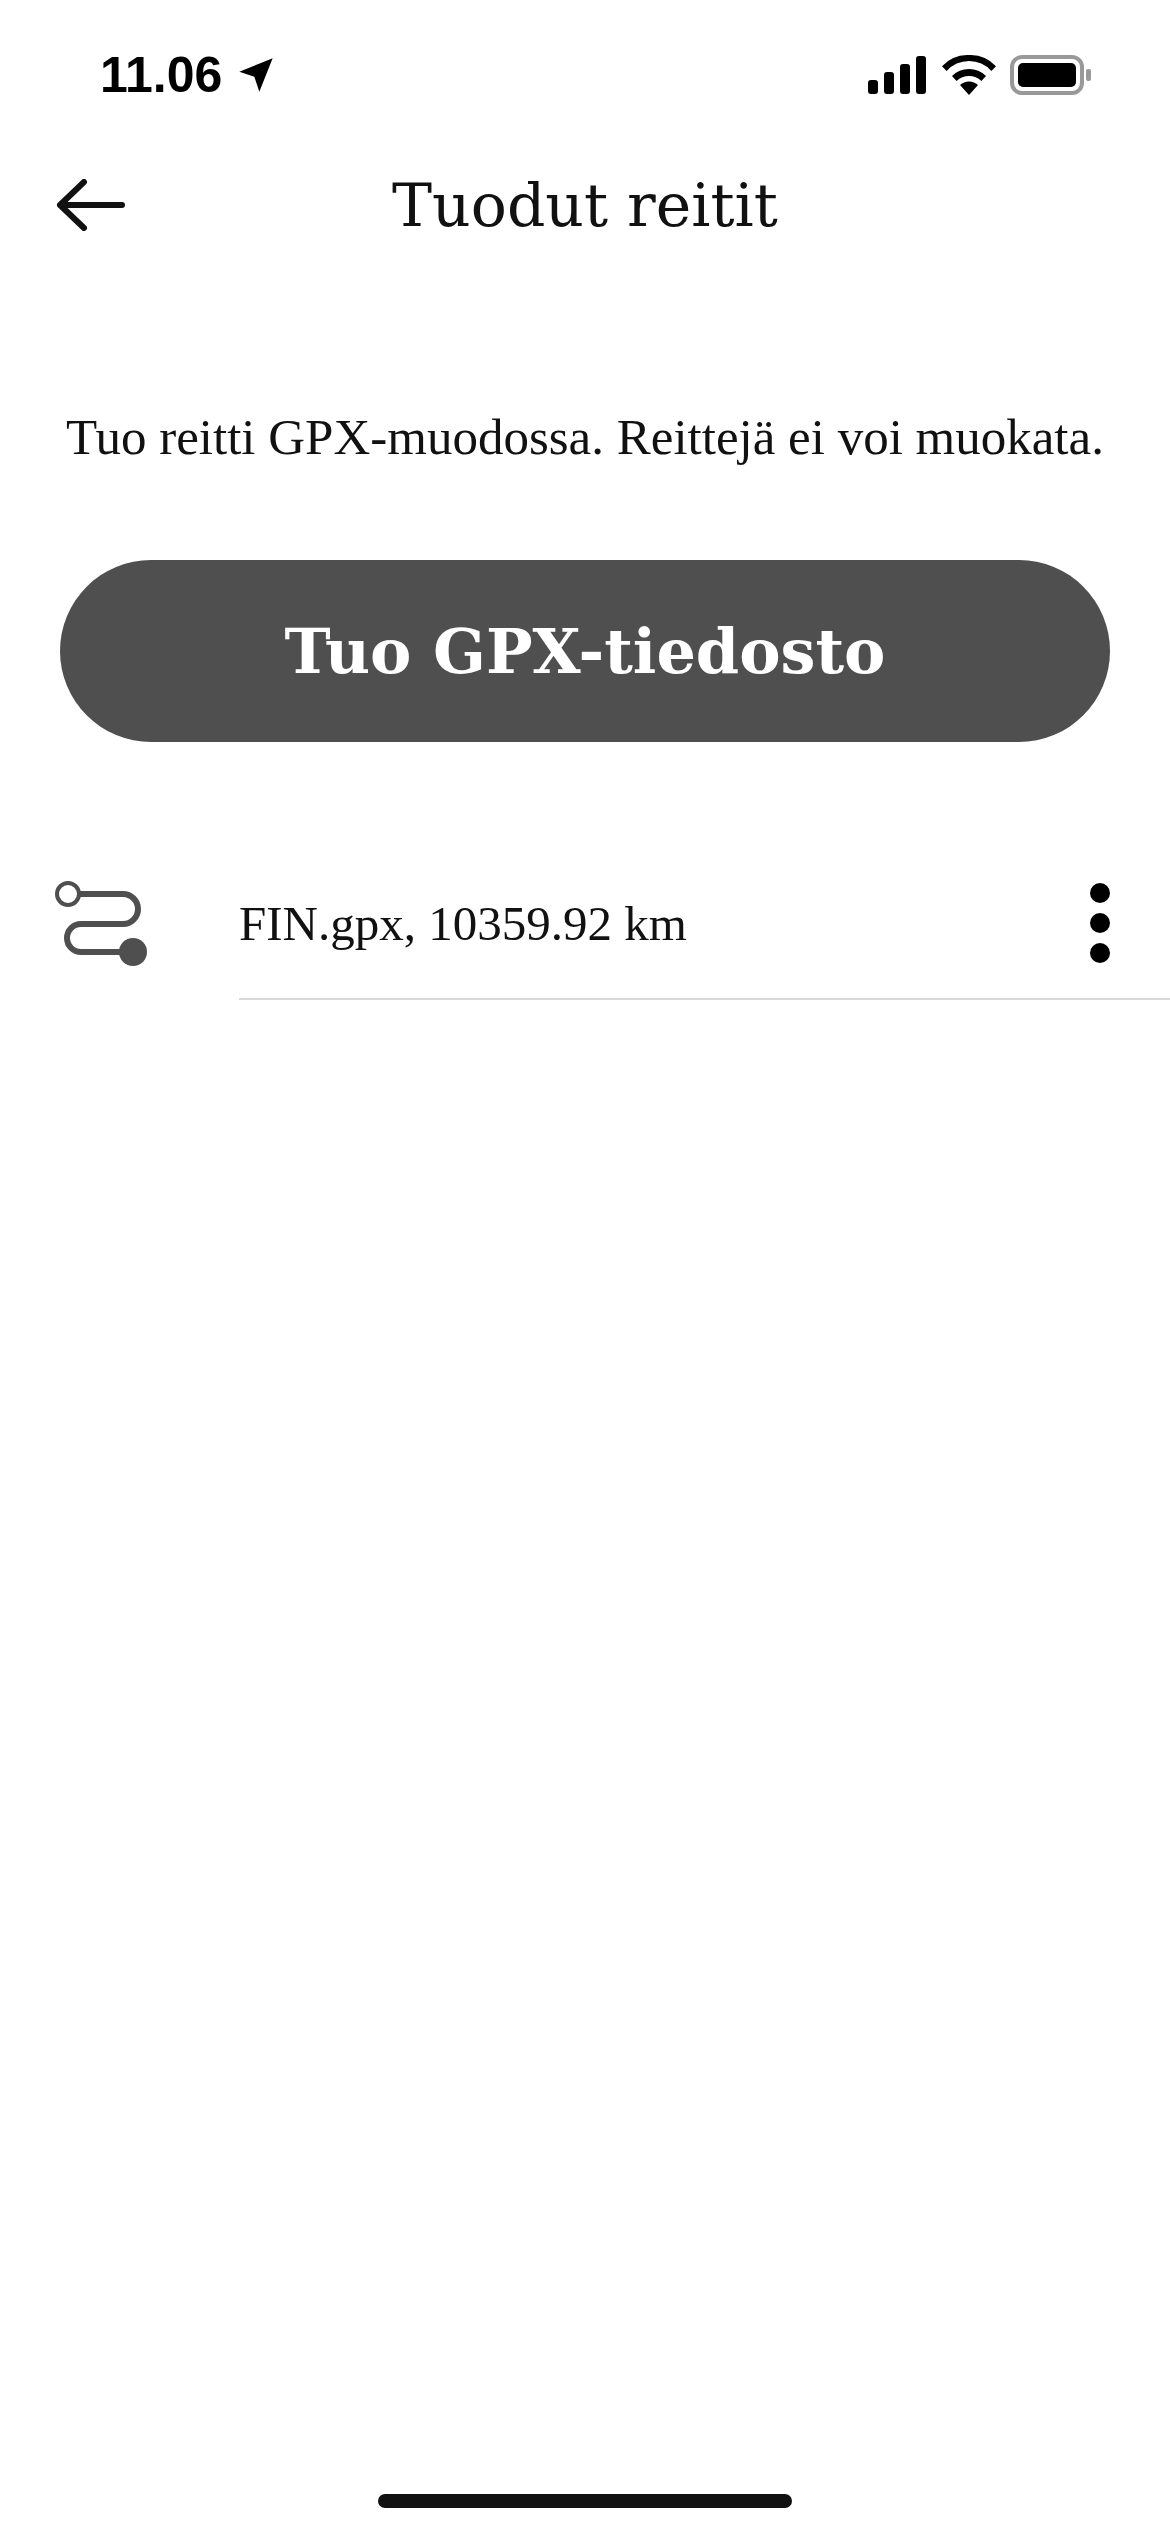  Describe the element at coordinates (898, 75) in the screenshot. I see `signal-icon` at that location.